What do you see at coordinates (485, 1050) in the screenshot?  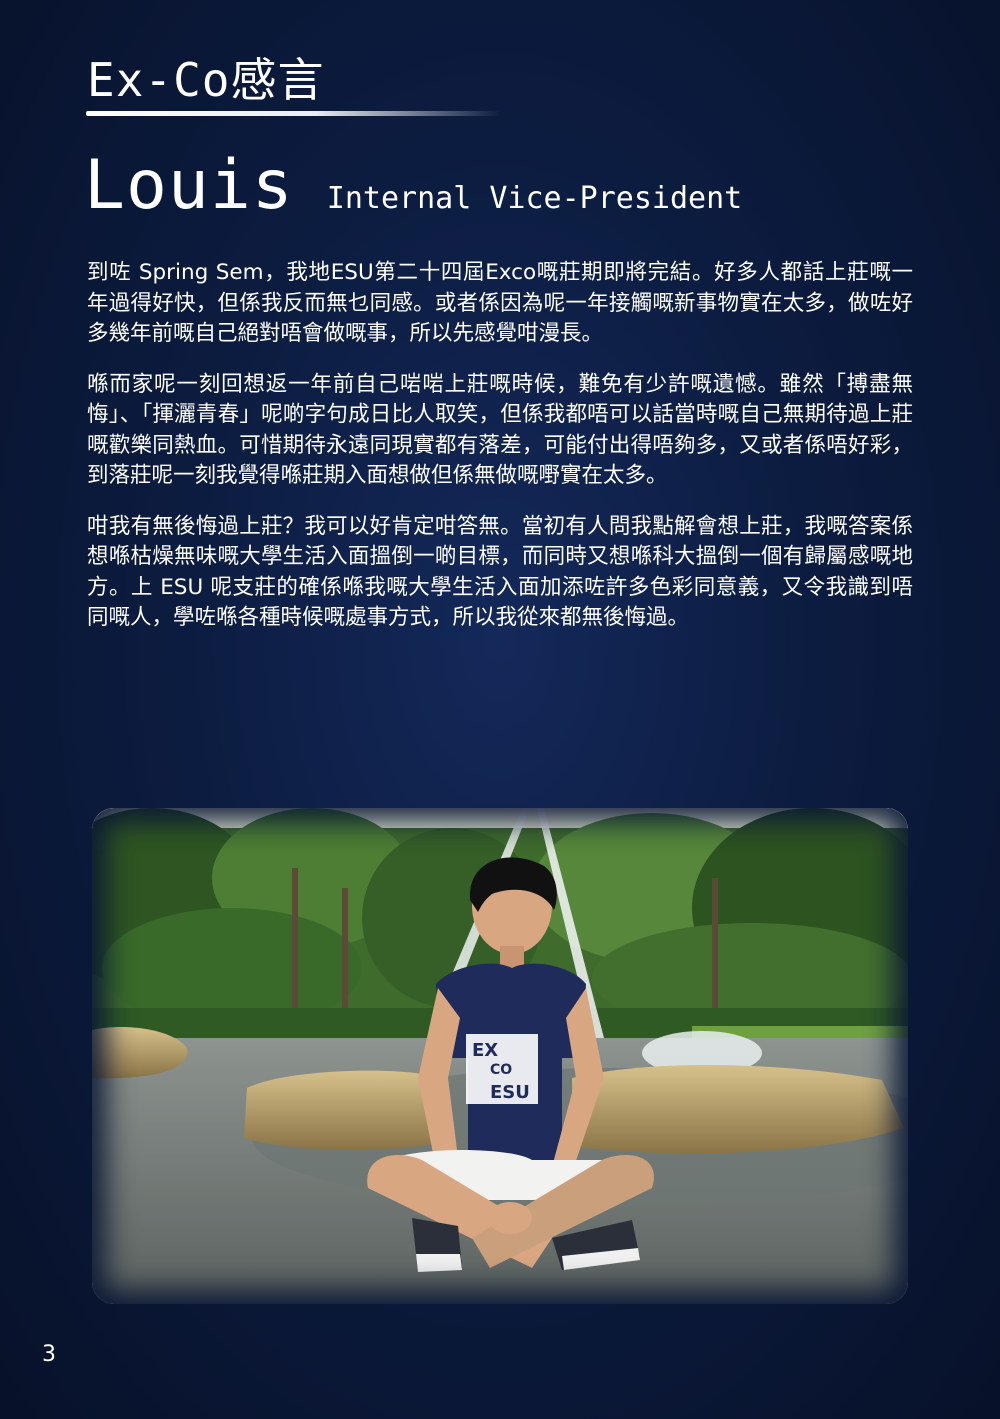 I see `shirt-print-ex: EX` at bounding box center [485, 1050].